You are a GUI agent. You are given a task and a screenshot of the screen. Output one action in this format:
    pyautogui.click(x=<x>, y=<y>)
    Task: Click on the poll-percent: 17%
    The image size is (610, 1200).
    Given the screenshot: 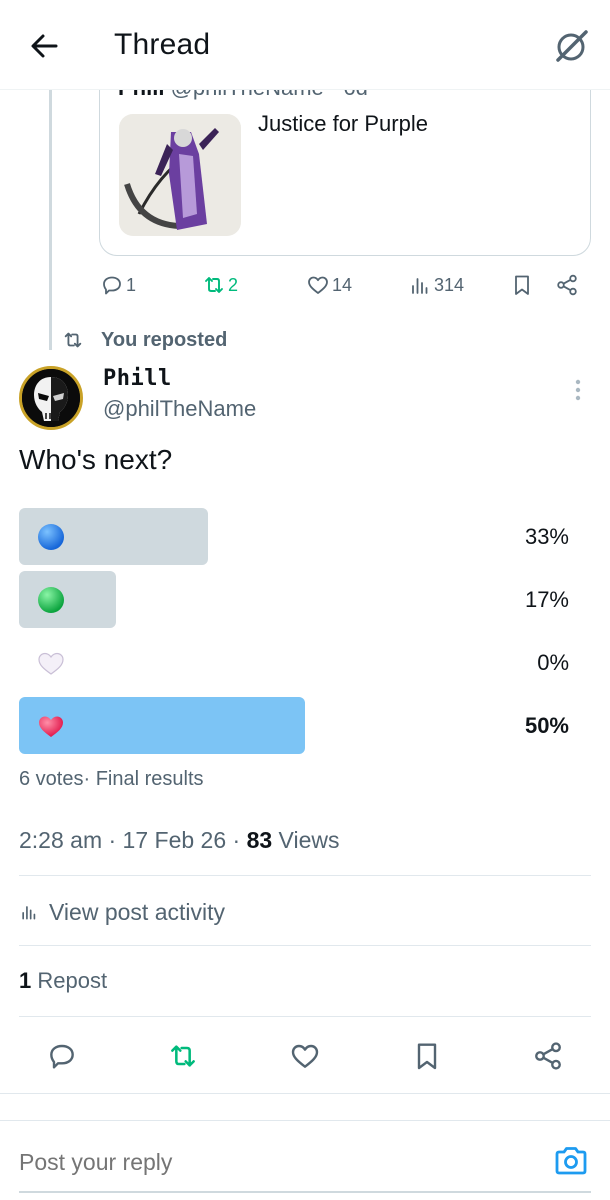 What is the action you would take?
    pyautogui.click(x=546, y=599)
    